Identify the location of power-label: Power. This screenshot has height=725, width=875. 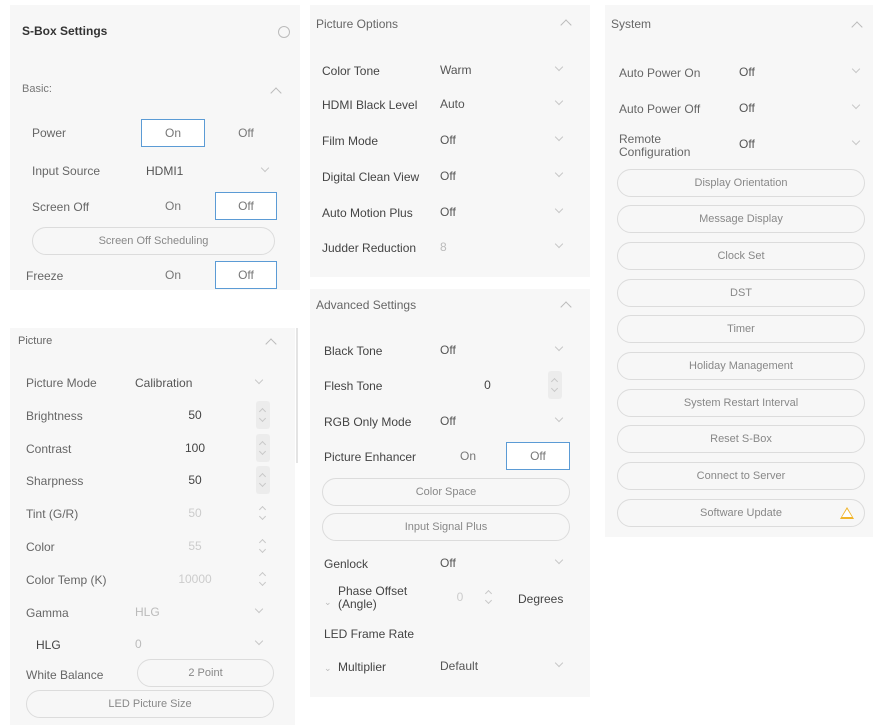
(49, 133).